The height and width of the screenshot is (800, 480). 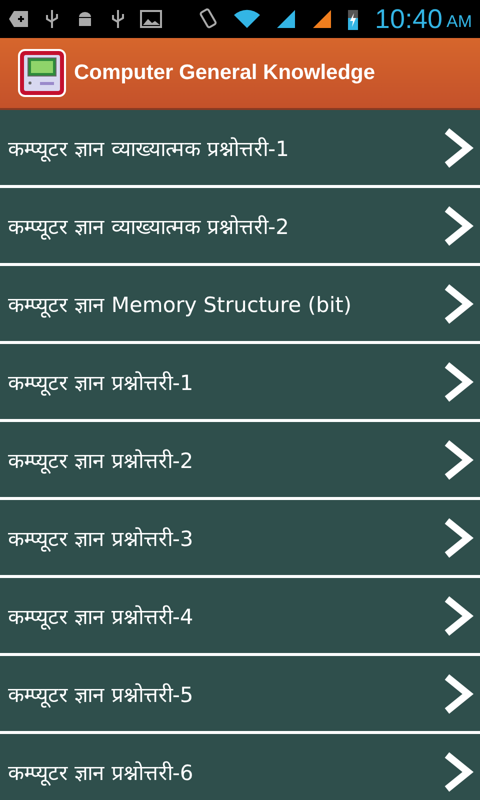 What do you see at coordinates (225, 73) in the screenshot?
I see `app-title: Computer General Knowledge` at bounding box center [225, 73].